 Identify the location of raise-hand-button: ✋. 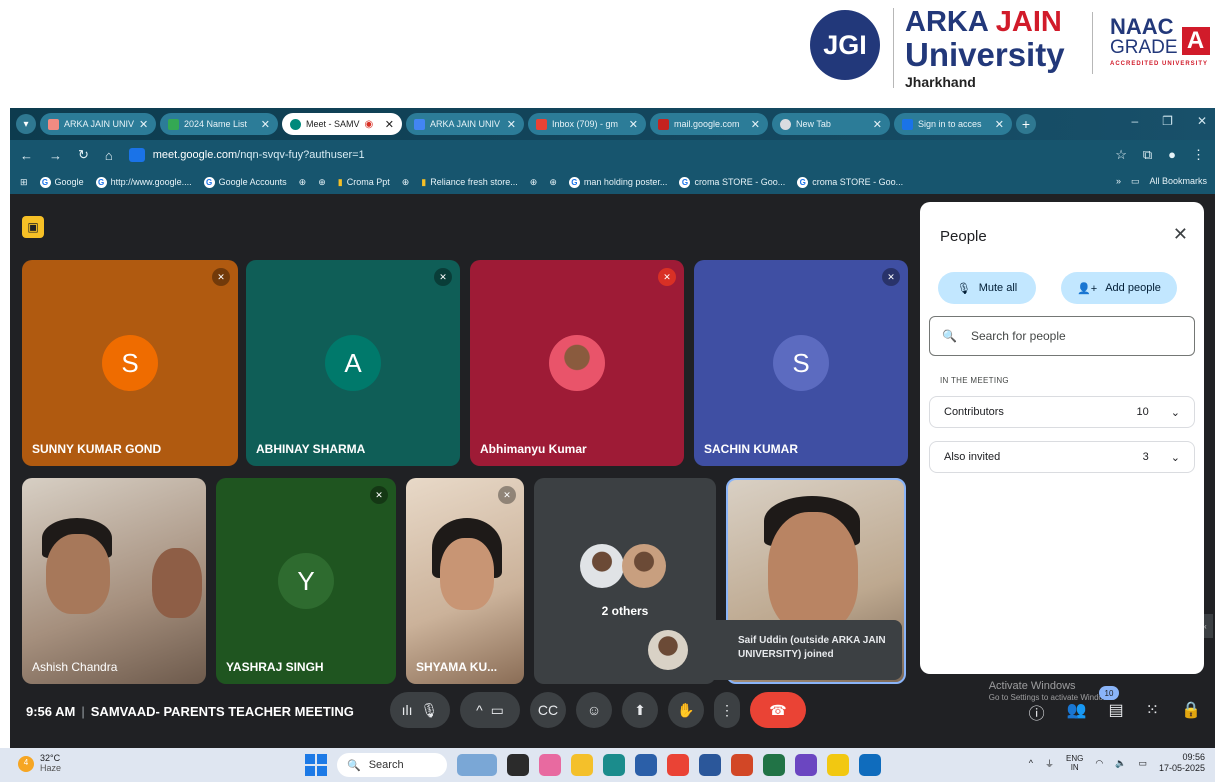
(686, 710).